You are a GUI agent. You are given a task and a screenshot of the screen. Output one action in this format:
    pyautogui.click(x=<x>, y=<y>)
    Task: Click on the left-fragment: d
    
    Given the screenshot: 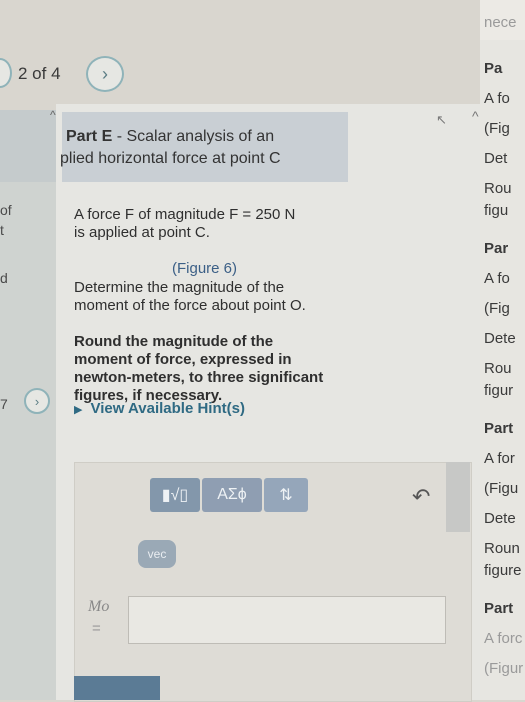 What is the action you would take?
    pyautogui.click(x=4, y=278)
    